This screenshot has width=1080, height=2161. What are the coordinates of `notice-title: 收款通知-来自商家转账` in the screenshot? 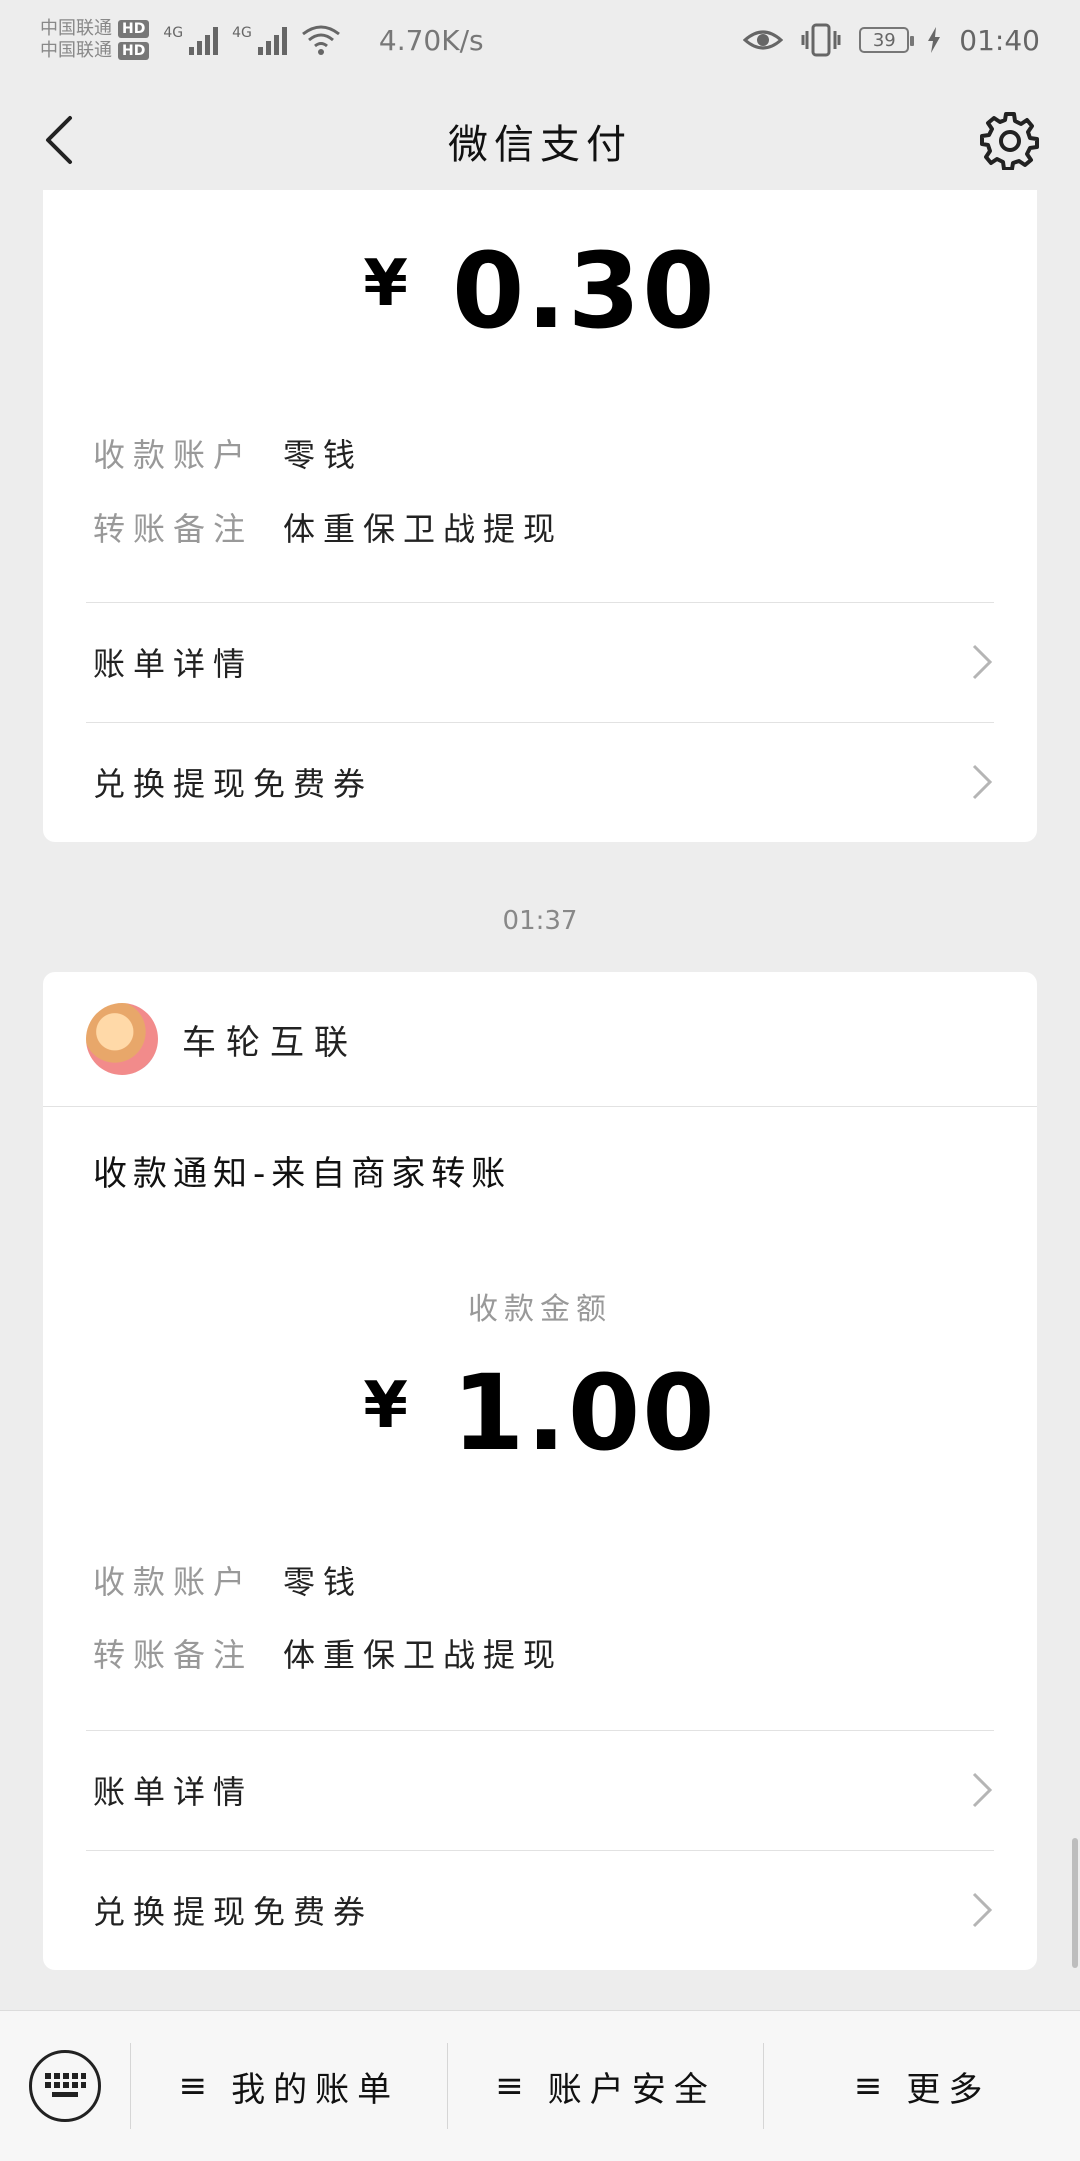 It's located at (302, 1174).